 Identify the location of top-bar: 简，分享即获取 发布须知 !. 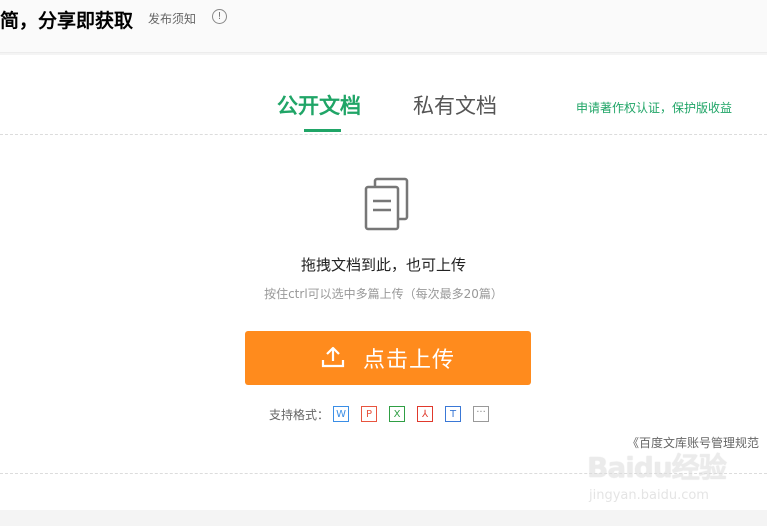
(383, 26).